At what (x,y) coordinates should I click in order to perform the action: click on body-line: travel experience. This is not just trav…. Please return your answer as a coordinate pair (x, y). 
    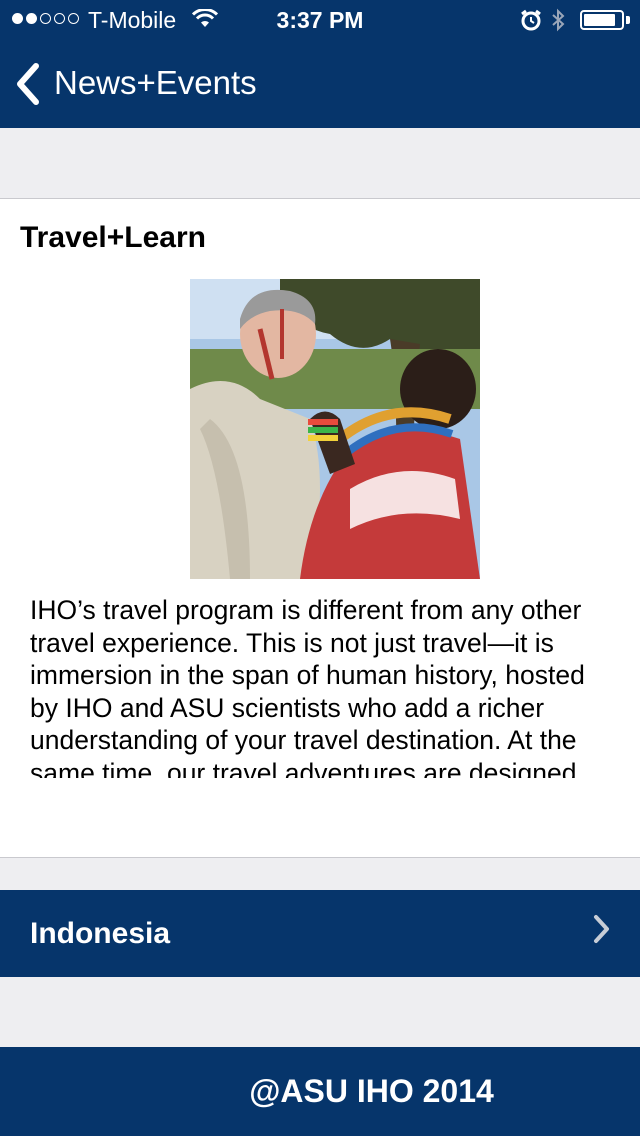
    Looking at the image, I should click on (292, 642).